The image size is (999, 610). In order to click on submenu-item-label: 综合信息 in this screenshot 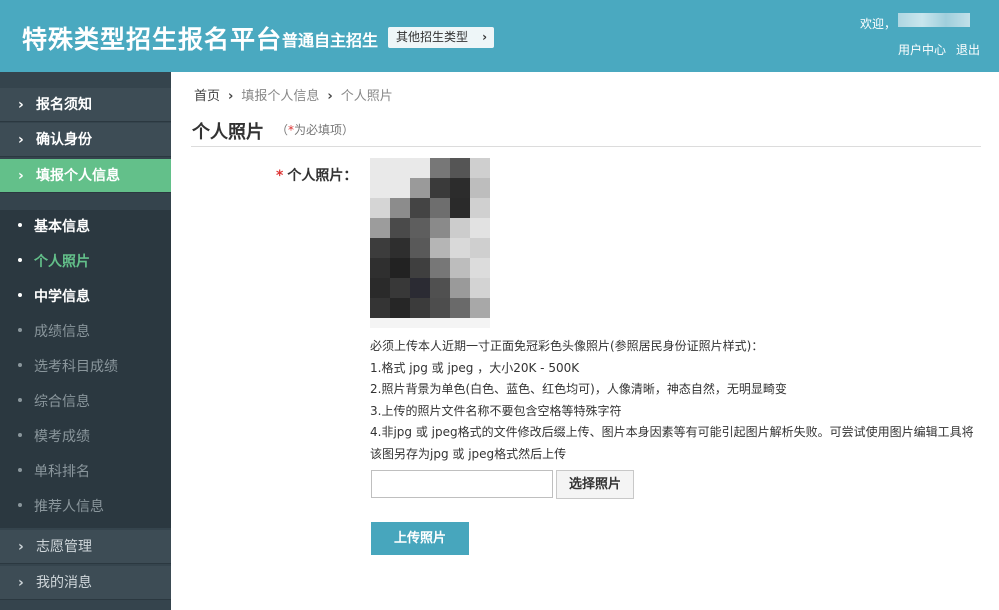, I will do `click(62, 402)`.